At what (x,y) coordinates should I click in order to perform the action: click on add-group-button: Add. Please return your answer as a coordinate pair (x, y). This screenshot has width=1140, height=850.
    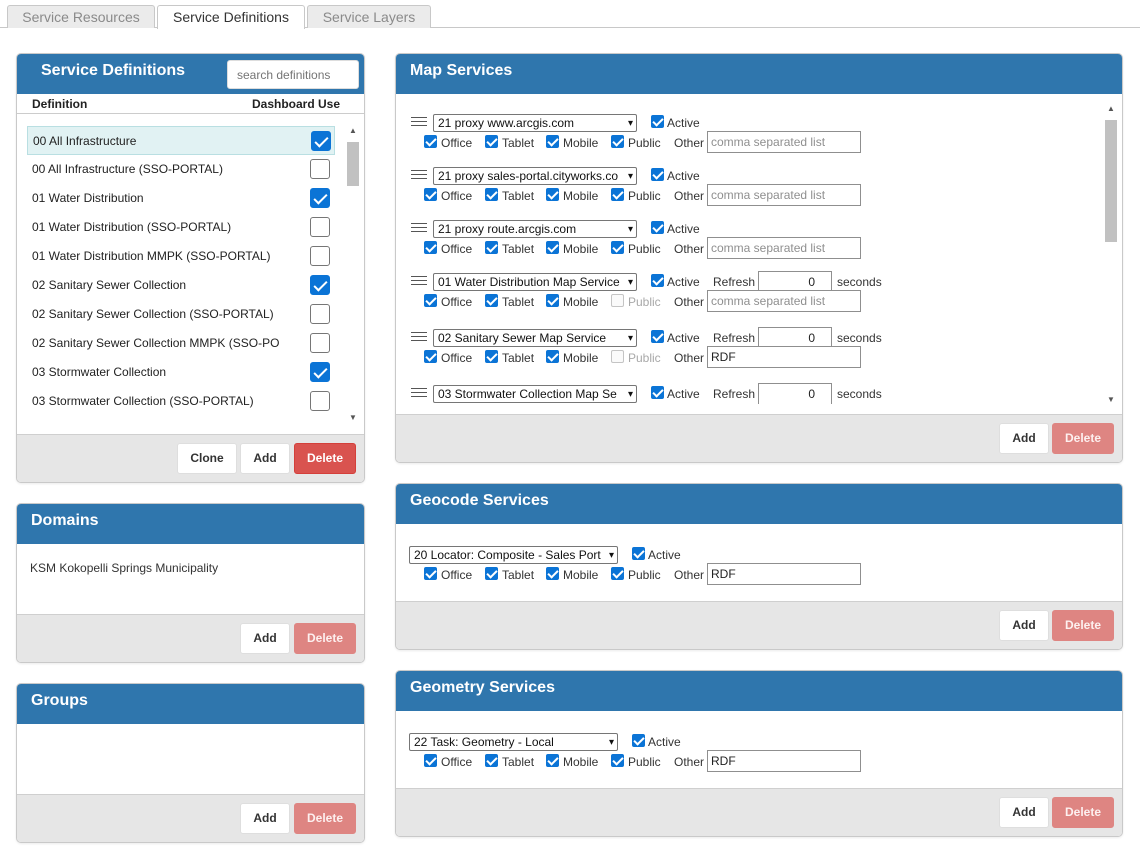
    Looking at the image, I should click on (265, 818).